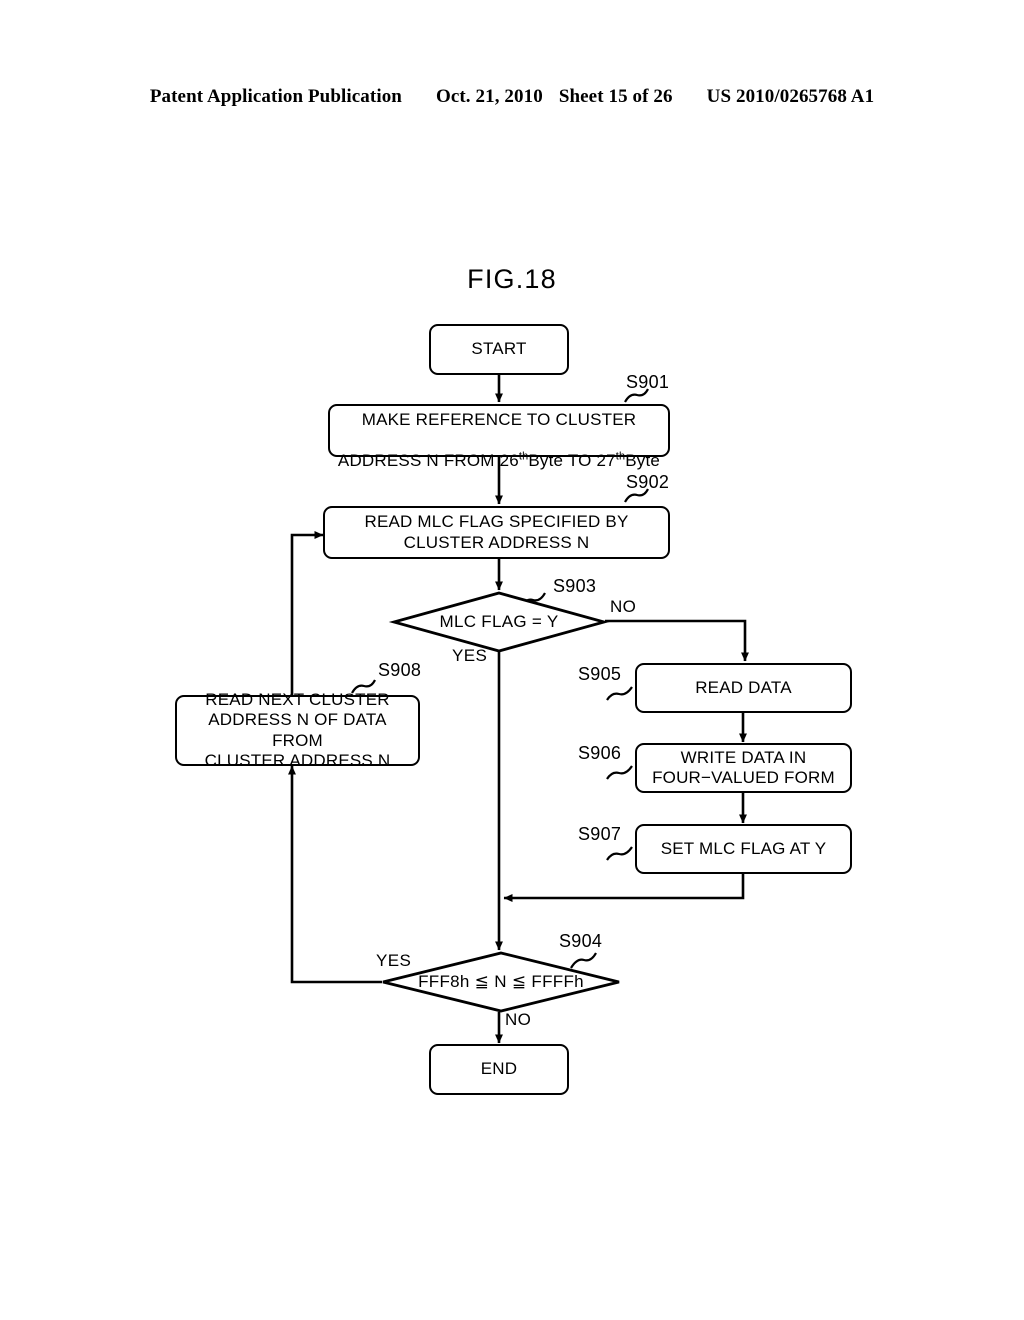  Describe the element at coordinates (575, 586) in the screenshot. I see `ref-s903: S903` at that location.